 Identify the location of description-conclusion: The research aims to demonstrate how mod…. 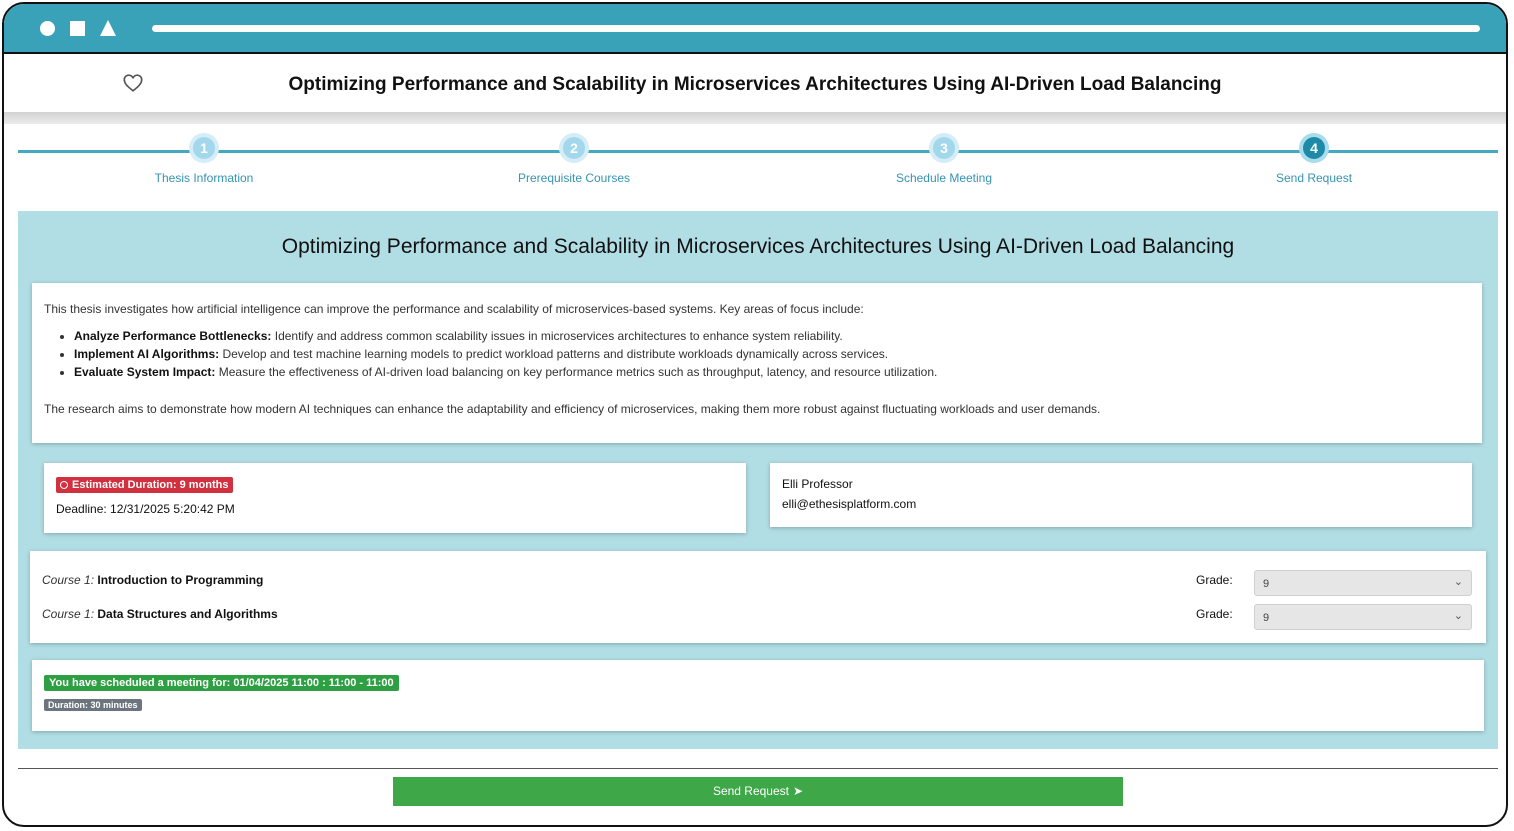
(572, 409).